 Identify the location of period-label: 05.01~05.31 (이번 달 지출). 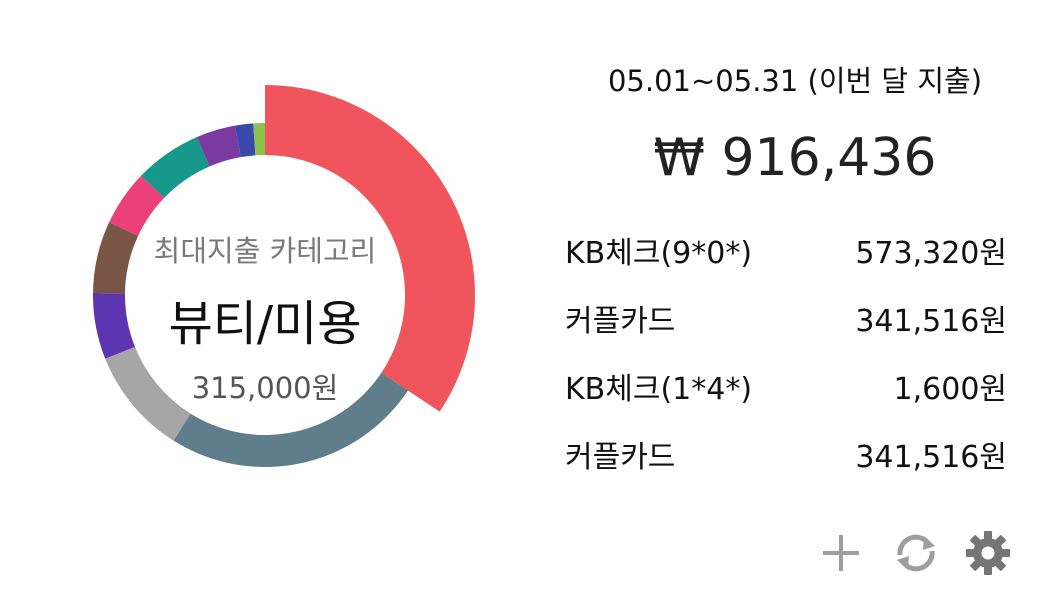
(795, 81).